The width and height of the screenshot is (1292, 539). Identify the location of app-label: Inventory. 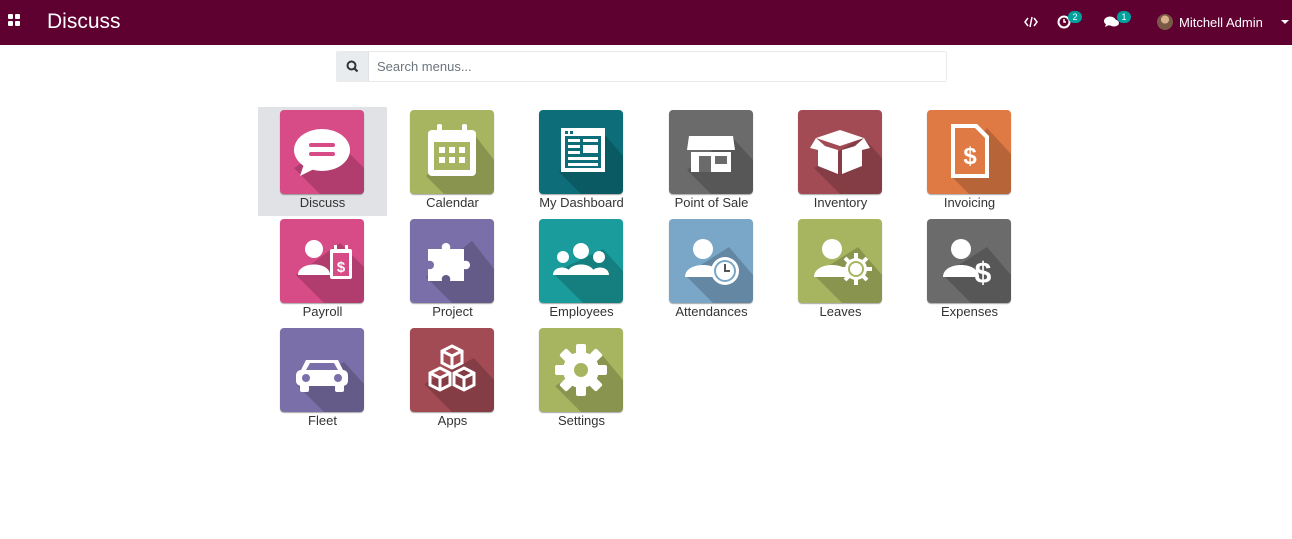
(840, 202).